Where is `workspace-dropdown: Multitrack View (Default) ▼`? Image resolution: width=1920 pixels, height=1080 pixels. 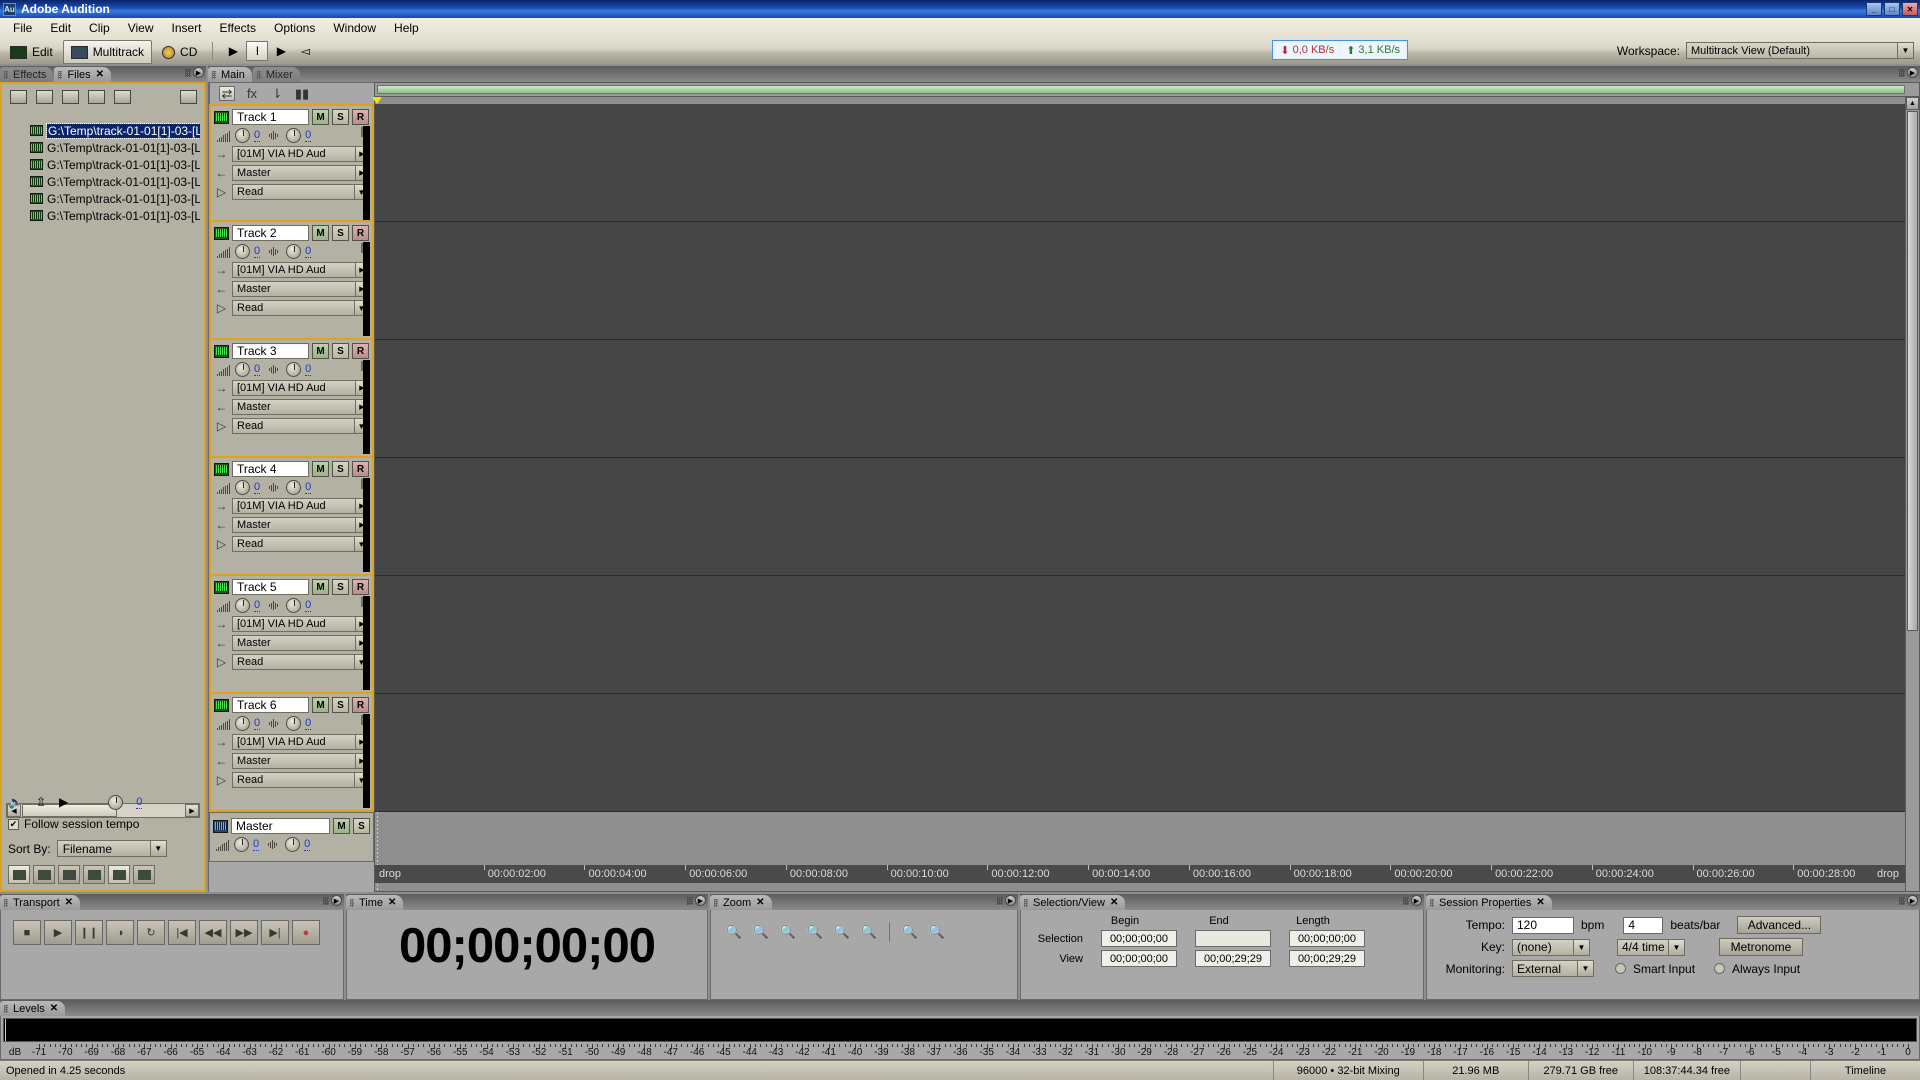 workspace-dropdown: Multitrack View (Default) ▼ is located at coordinates (1800, 50).